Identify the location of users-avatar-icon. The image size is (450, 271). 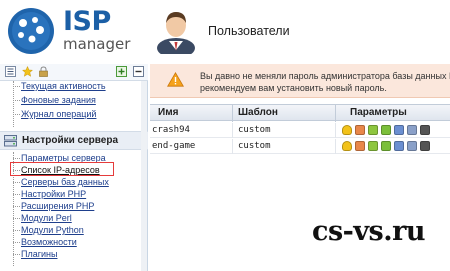
(176, 33).